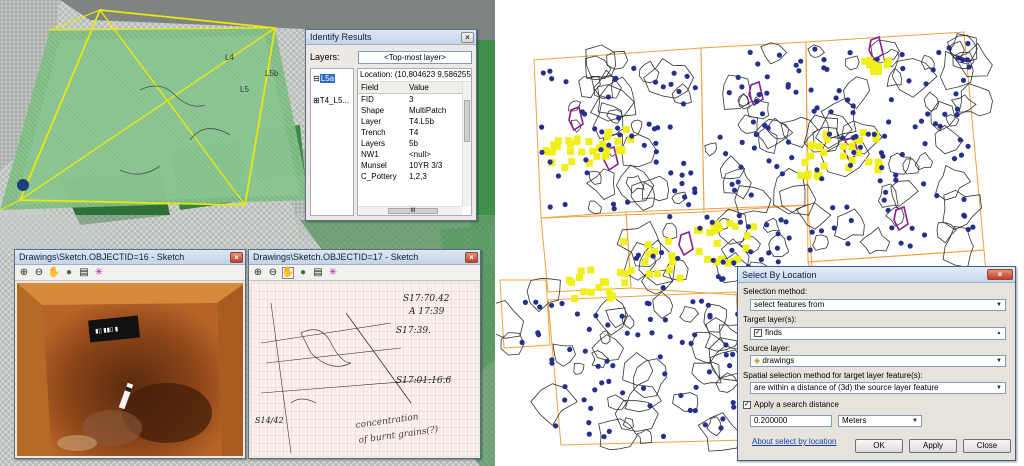  Describe the element at coordinates (373, 132) in the screenshot. I see `field-cell: Trench` at that location.